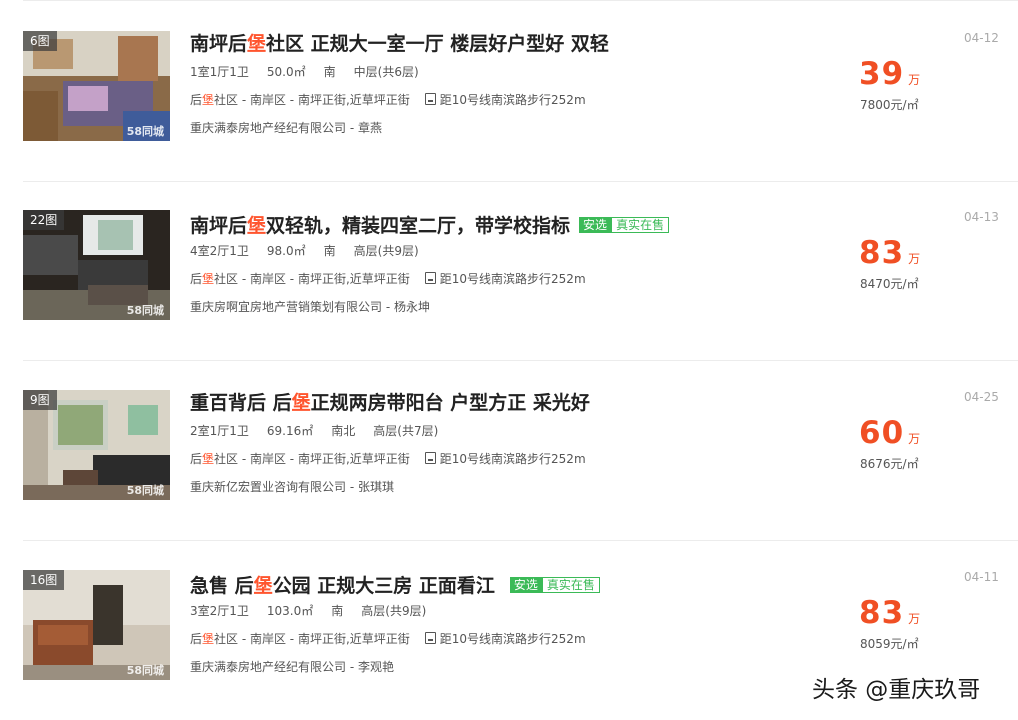  I want to click on photo-count-badge: 16图, so click(44, 580).